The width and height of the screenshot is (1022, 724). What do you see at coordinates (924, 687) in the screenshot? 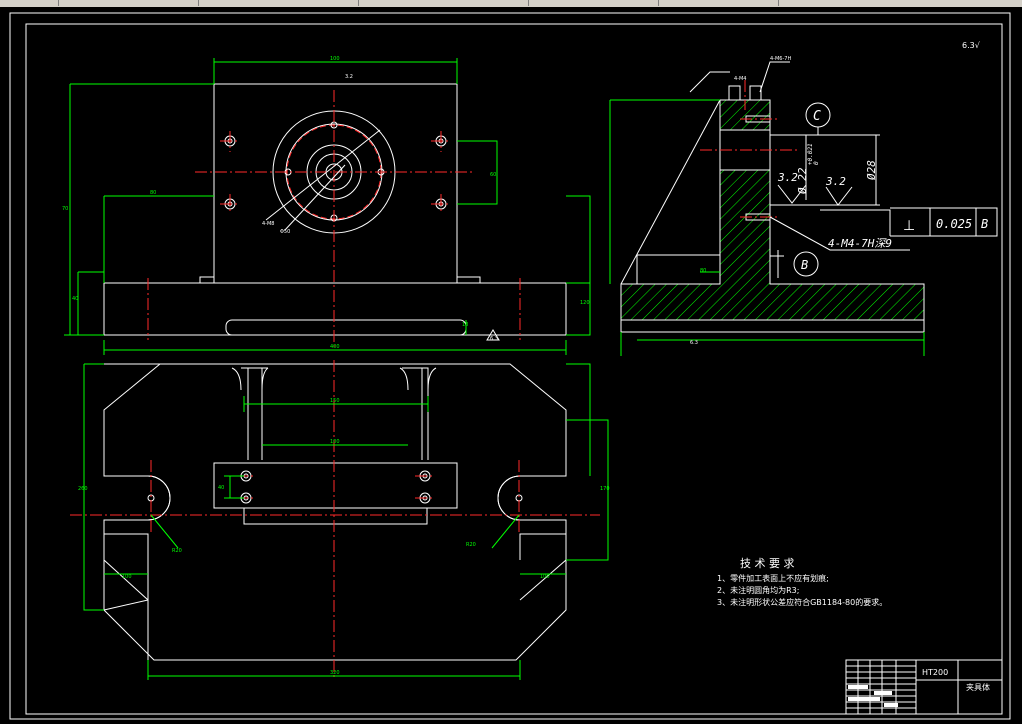
I see `title-block: HT200 夹具体` at bounding box center [924, 687].